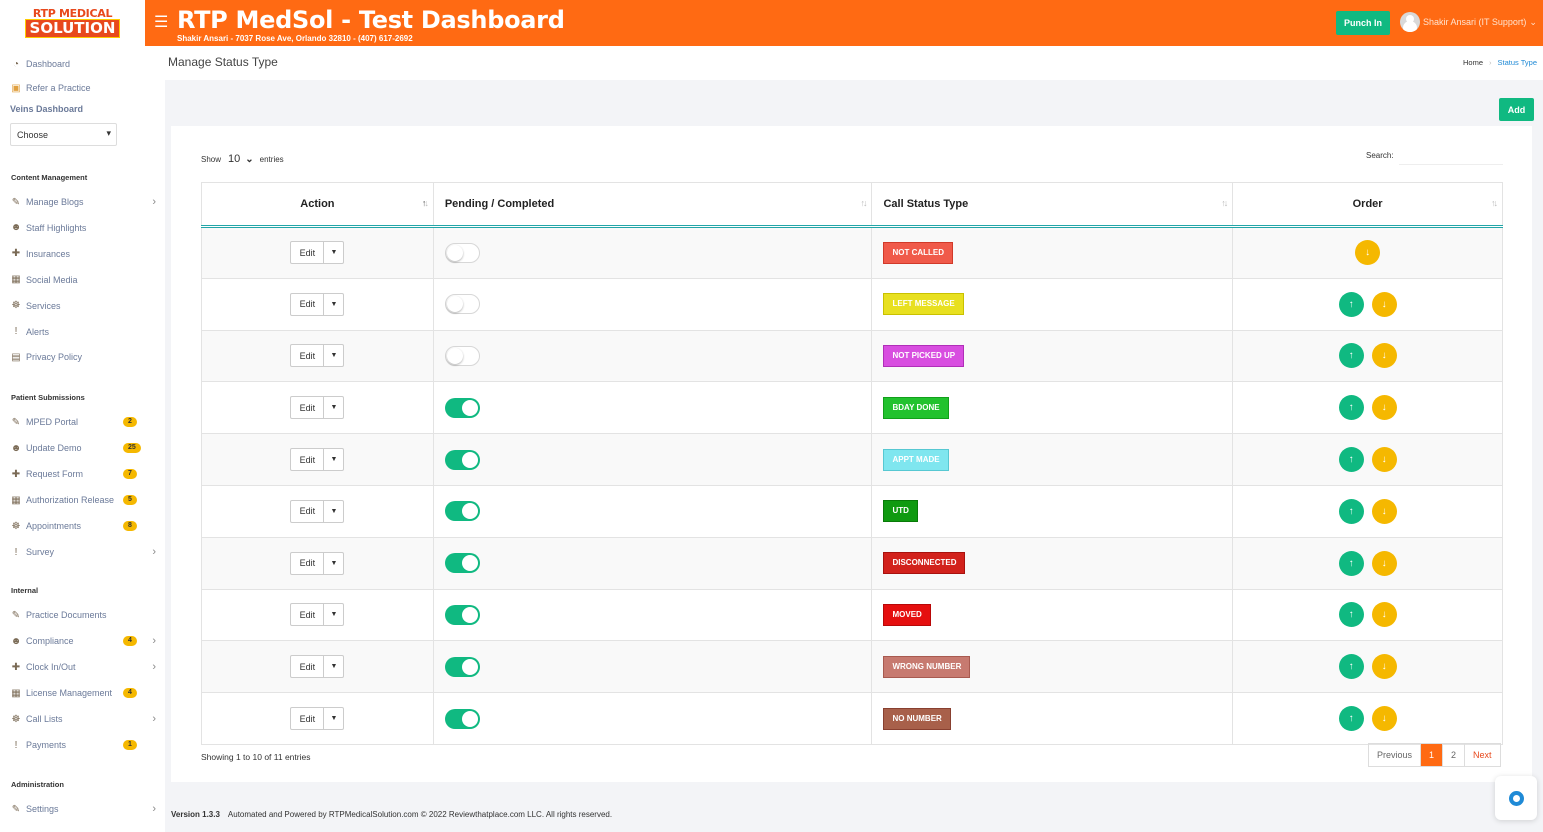  Describe the element at coordinates (83, 667) in the screenshot. I see `sidebar-item-clock-in-out: ✚ Clock In/Out ›` at that location.